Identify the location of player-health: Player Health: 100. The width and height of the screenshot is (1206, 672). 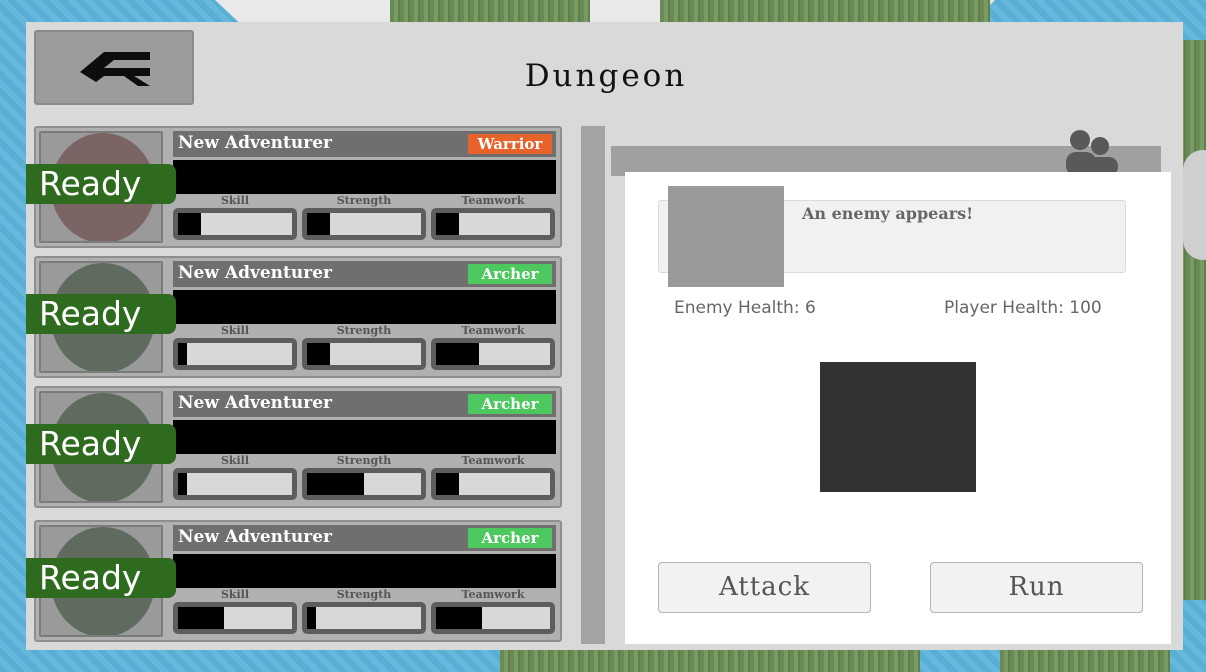
(1023, 308).